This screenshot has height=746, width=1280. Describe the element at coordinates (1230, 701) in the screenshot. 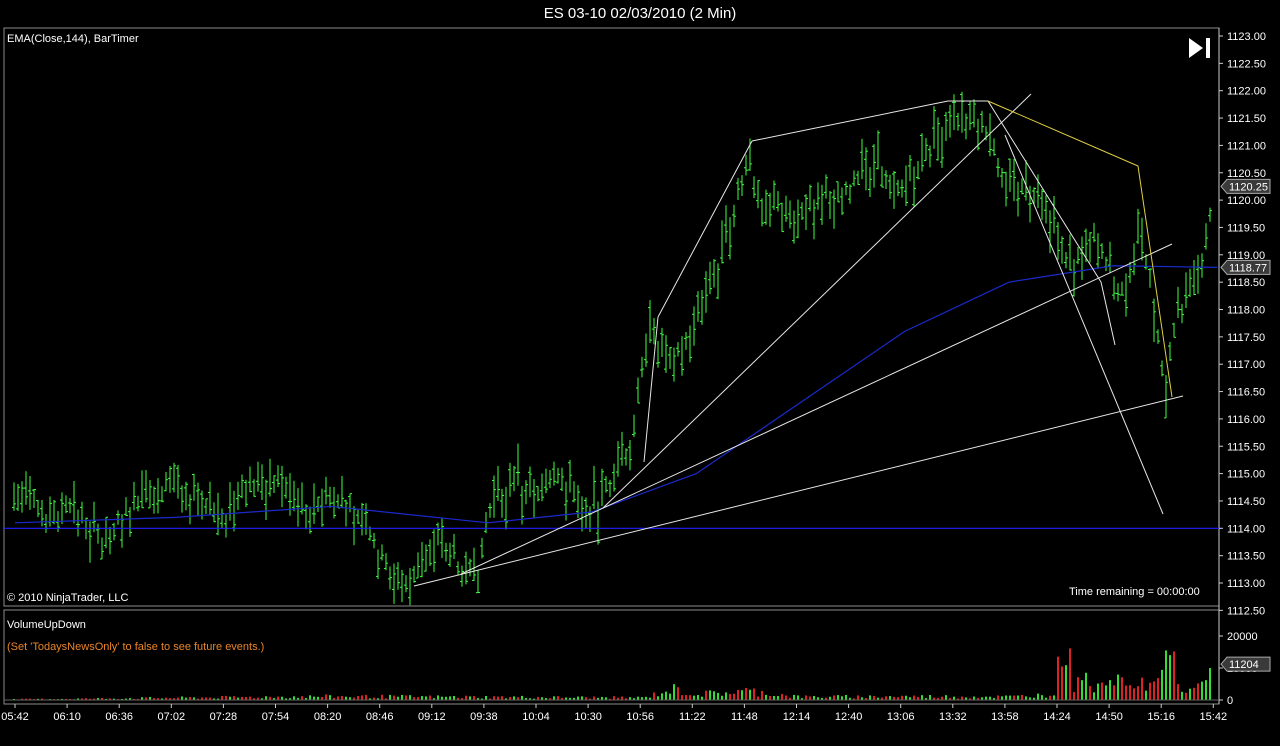

I see `volume-axis-label: 0` at that location.